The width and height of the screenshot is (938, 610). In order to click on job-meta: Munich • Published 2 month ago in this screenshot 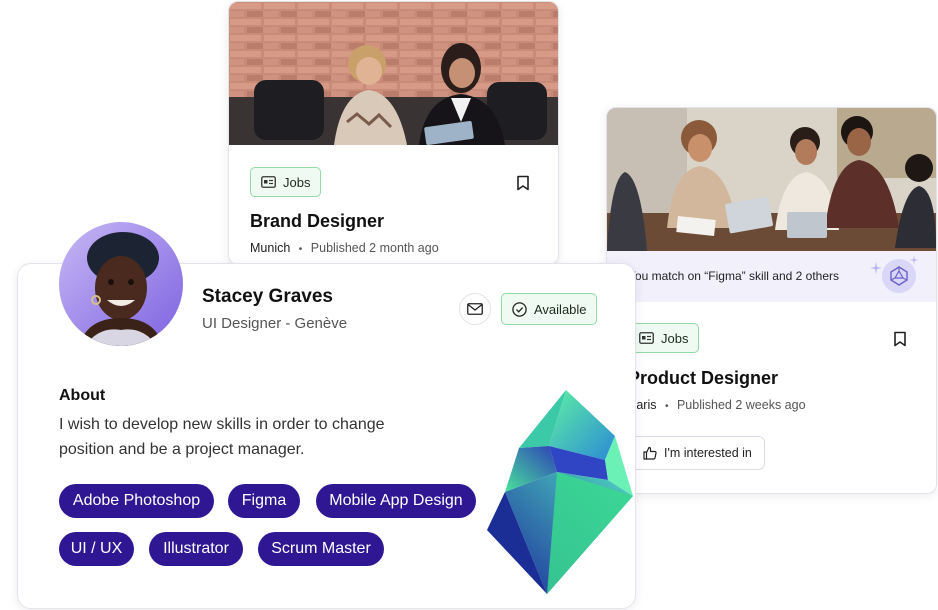, I will do `click(344, 248)`.